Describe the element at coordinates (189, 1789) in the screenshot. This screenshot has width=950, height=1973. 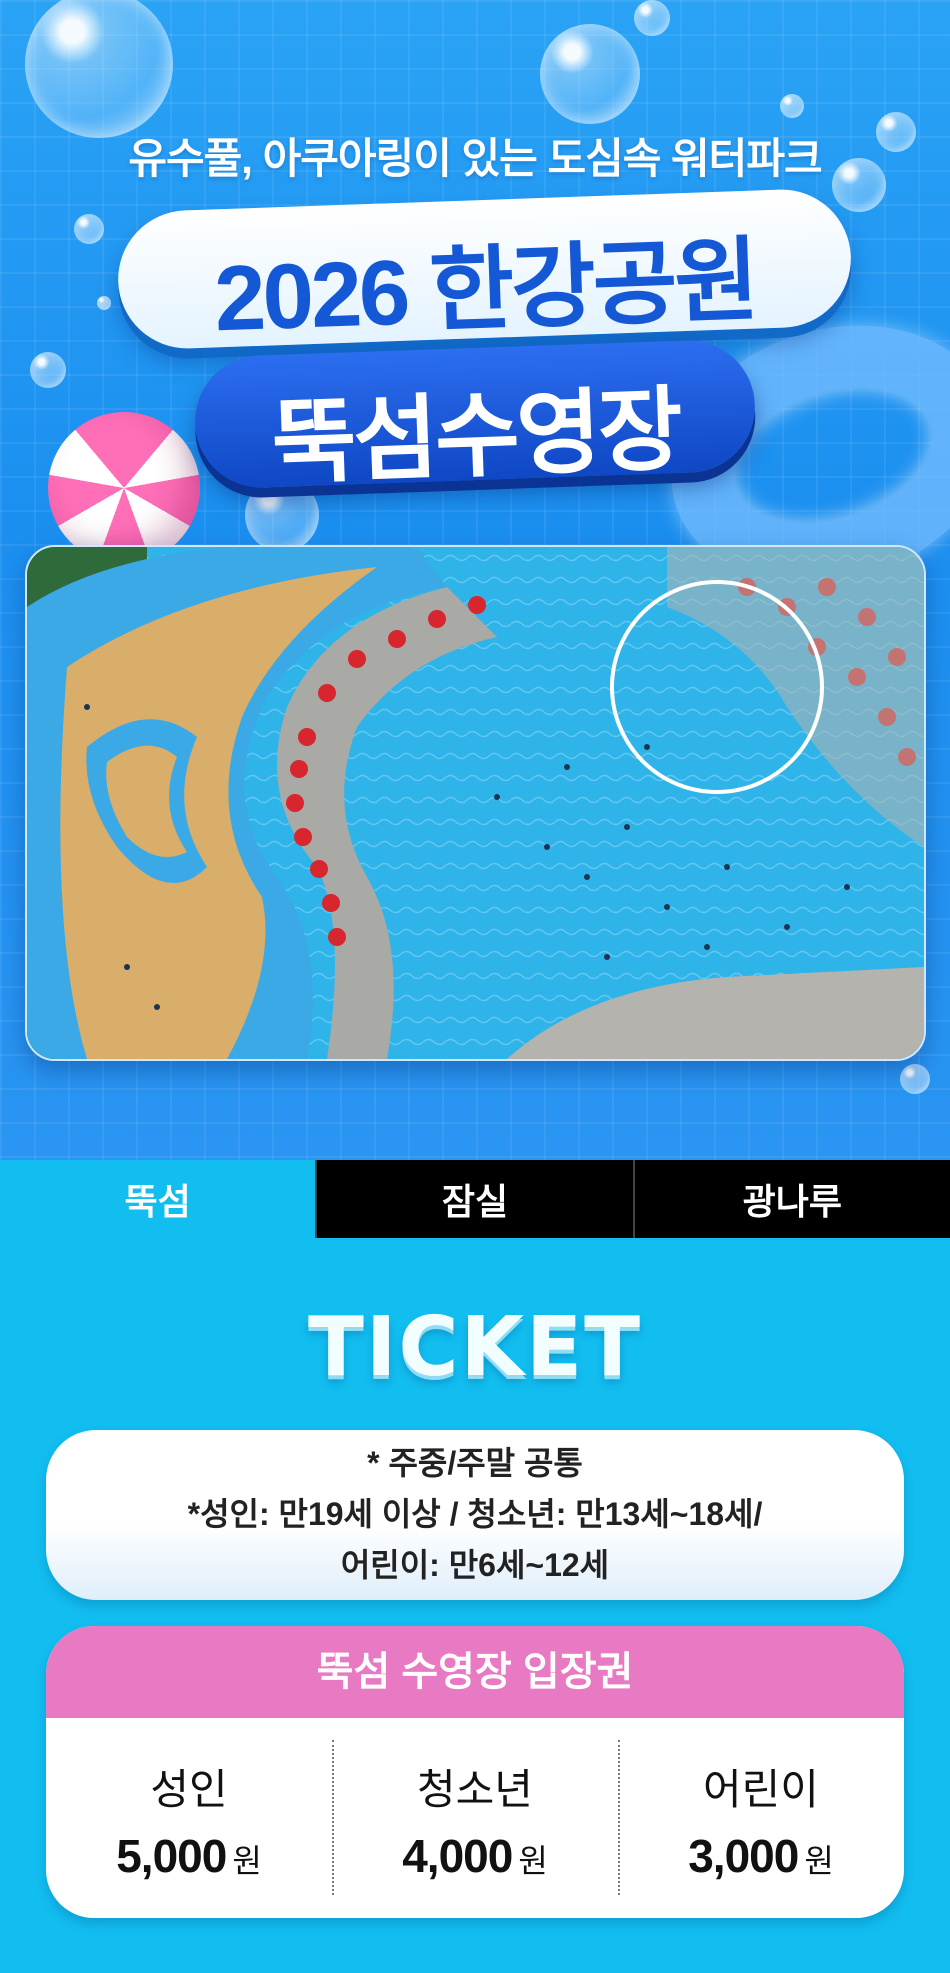
I see `price-label: 성인` at that location.